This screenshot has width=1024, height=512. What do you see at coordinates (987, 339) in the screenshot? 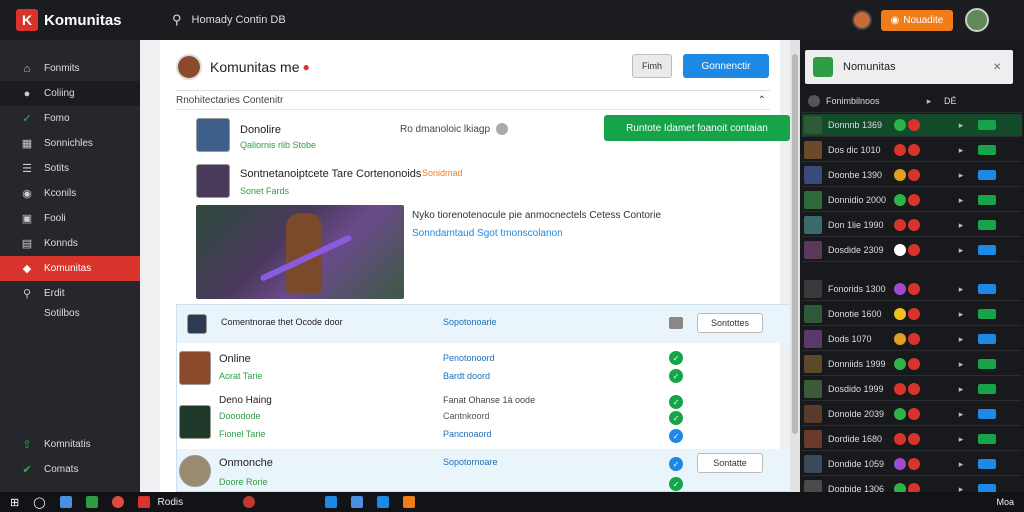
I see `badge-icon` at bounding box center [987, 339].